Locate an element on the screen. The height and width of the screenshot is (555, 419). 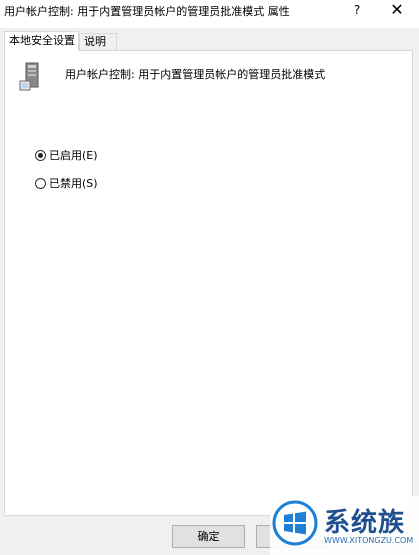
tab-local-security-setting: 本地安全设置 is located at coordinates (41, 41).